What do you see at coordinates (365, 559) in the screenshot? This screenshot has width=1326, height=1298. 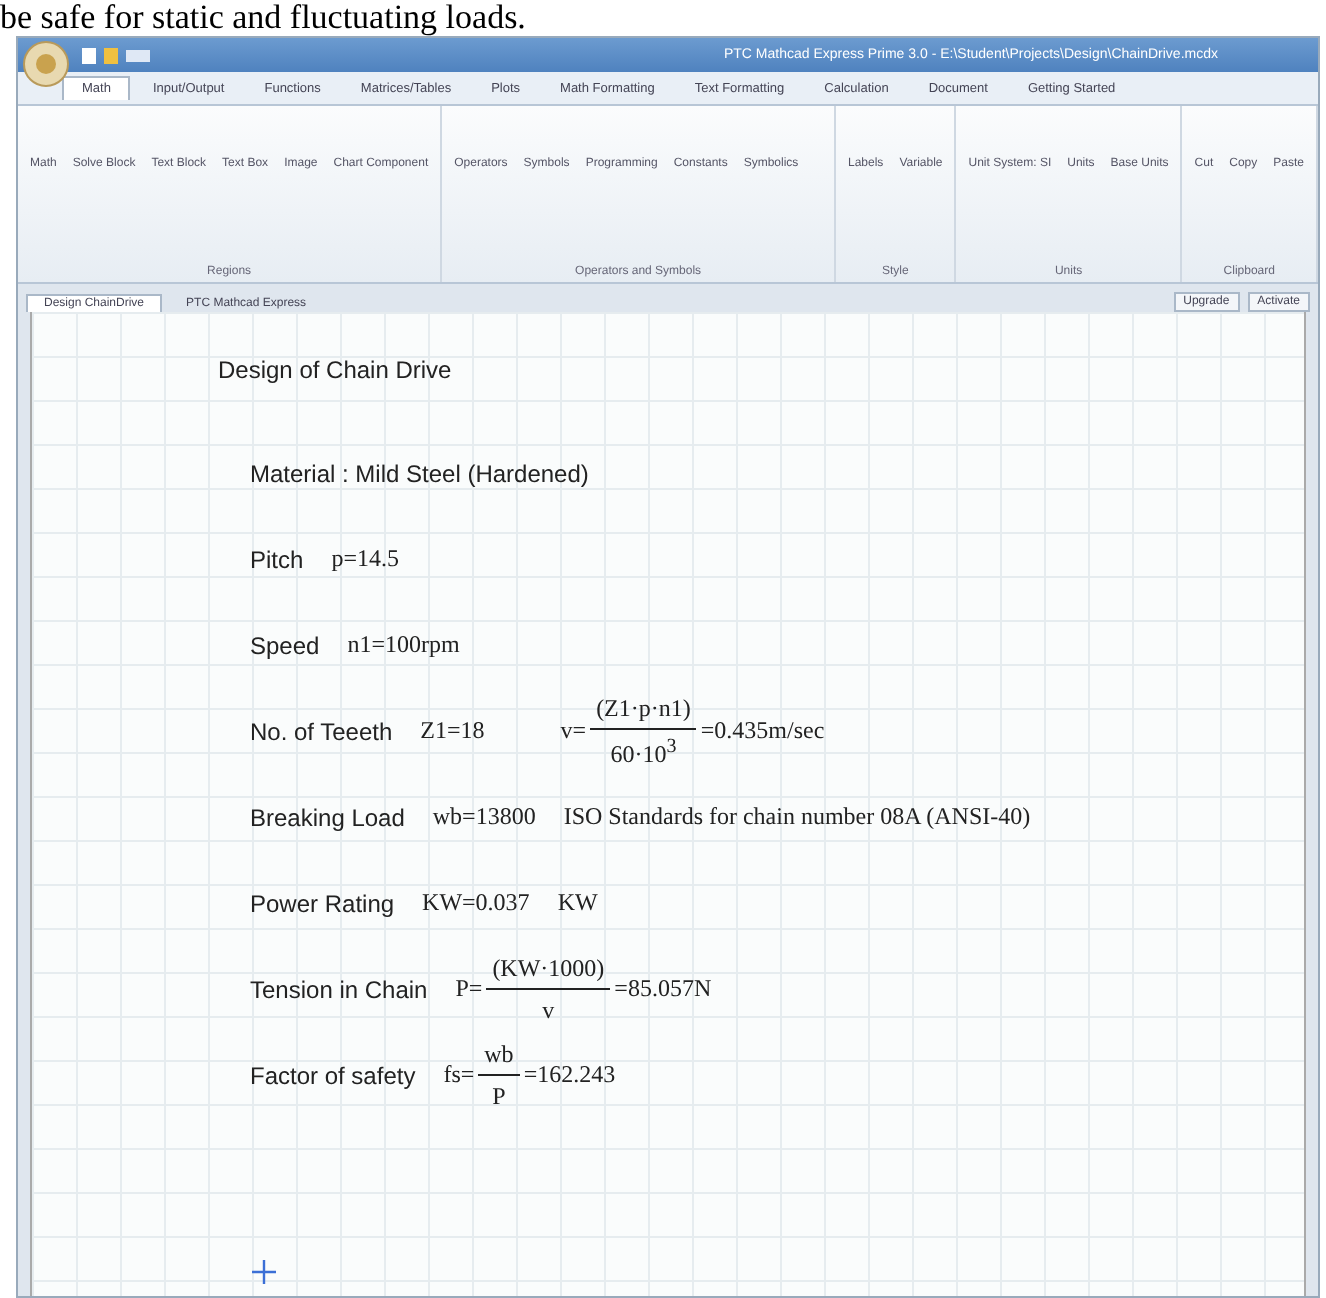 I see `math-region: p=14.5` at bounding box center [365, 559].